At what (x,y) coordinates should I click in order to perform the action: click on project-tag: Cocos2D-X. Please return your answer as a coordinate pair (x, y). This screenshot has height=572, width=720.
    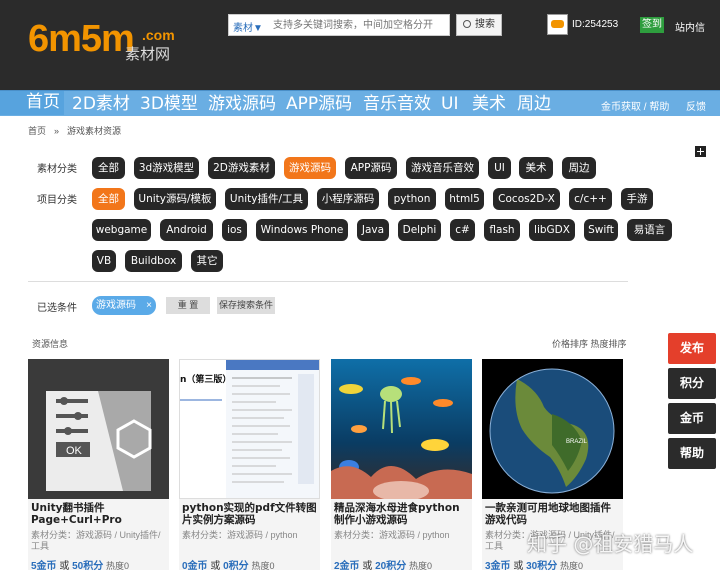
    Looking at the image, I should click on (526, 199).